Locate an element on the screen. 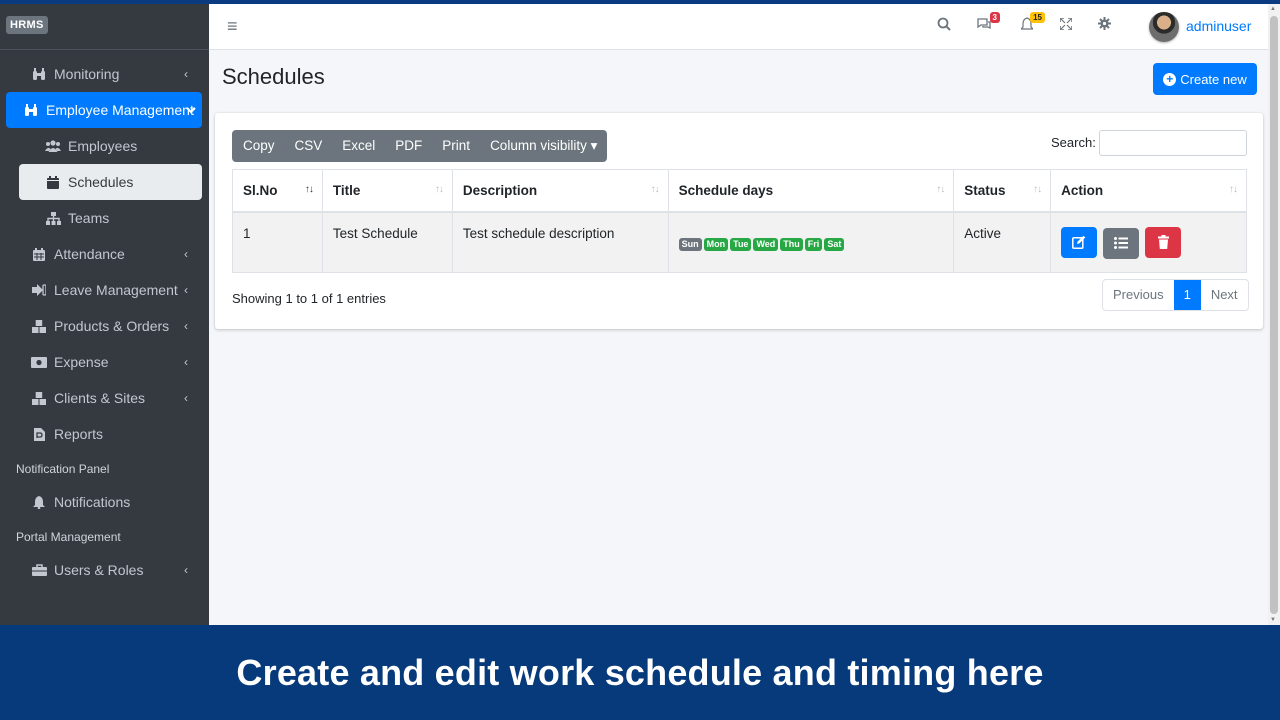  delete-button is located at coordinates (1163, 242).